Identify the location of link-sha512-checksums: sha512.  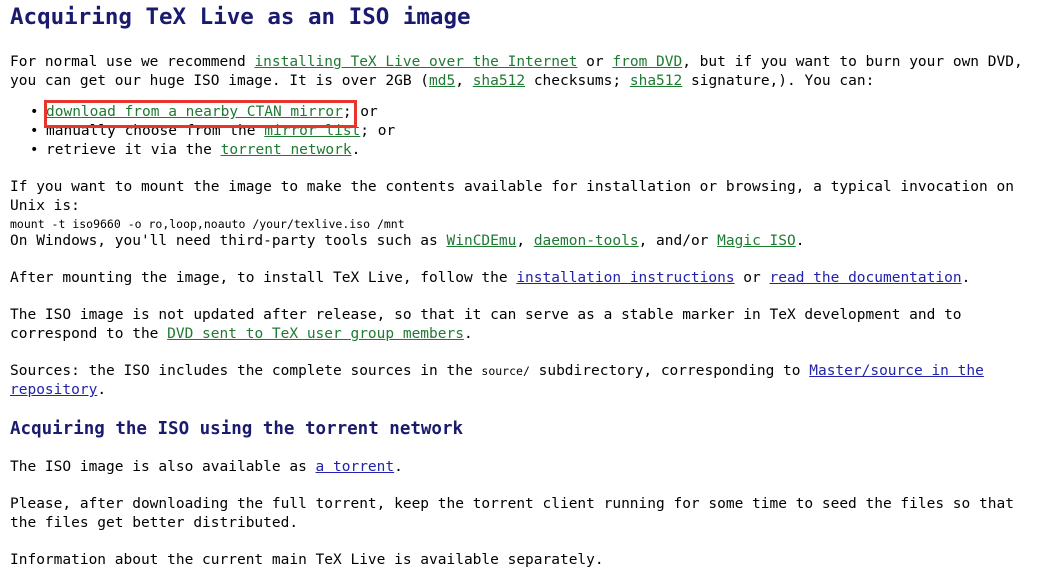
(499, 81).